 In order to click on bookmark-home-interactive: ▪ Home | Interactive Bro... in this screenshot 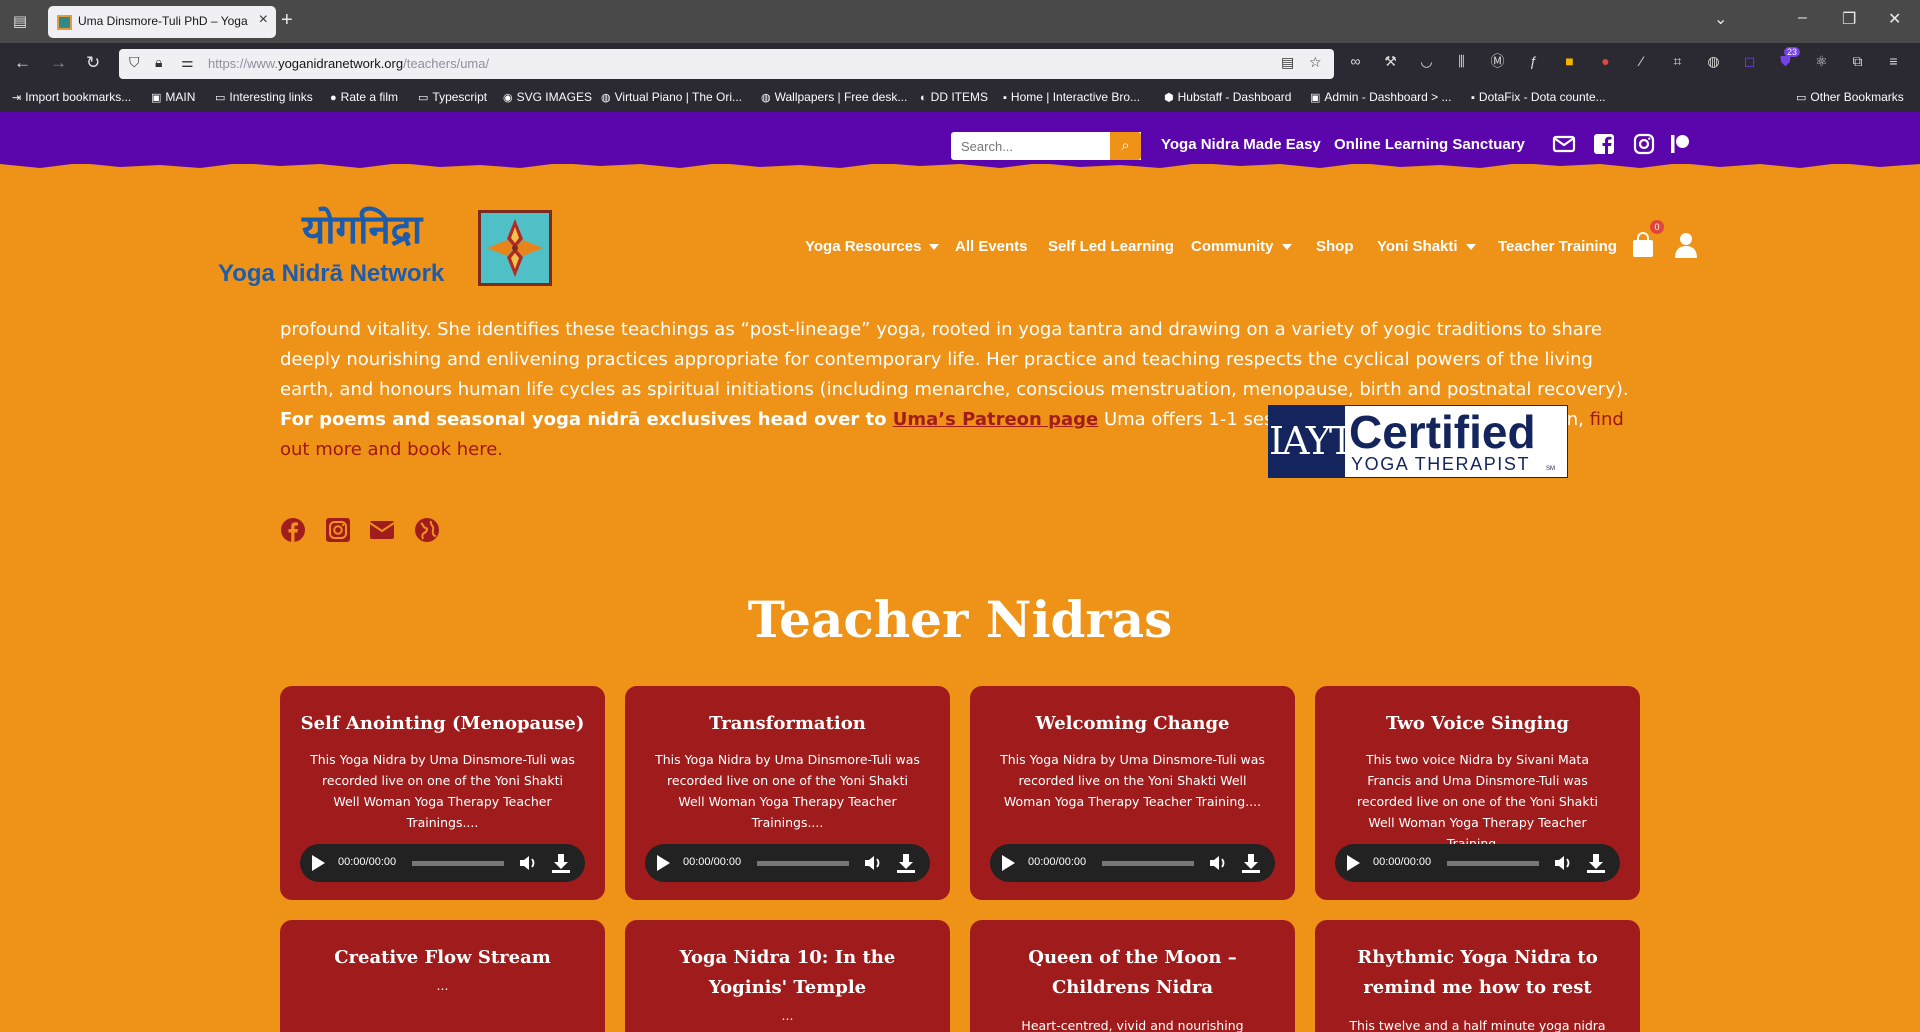, I will do `click(1071, 97)`.